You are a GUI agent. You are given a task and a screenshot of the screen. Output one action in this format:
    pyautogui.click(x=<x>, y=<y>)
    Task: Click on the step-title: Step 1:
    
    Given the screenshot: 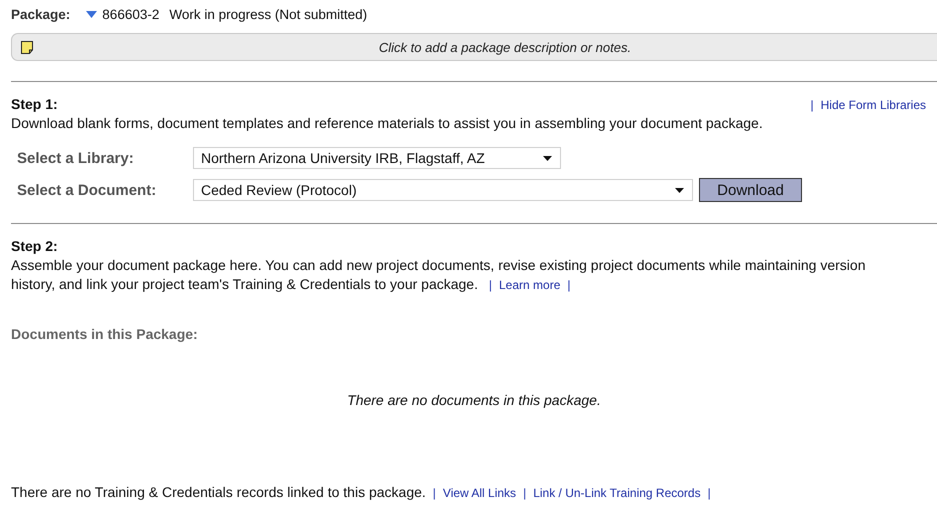 What is the action you would take?
    pyautogui.click(x=34, y=104)
    